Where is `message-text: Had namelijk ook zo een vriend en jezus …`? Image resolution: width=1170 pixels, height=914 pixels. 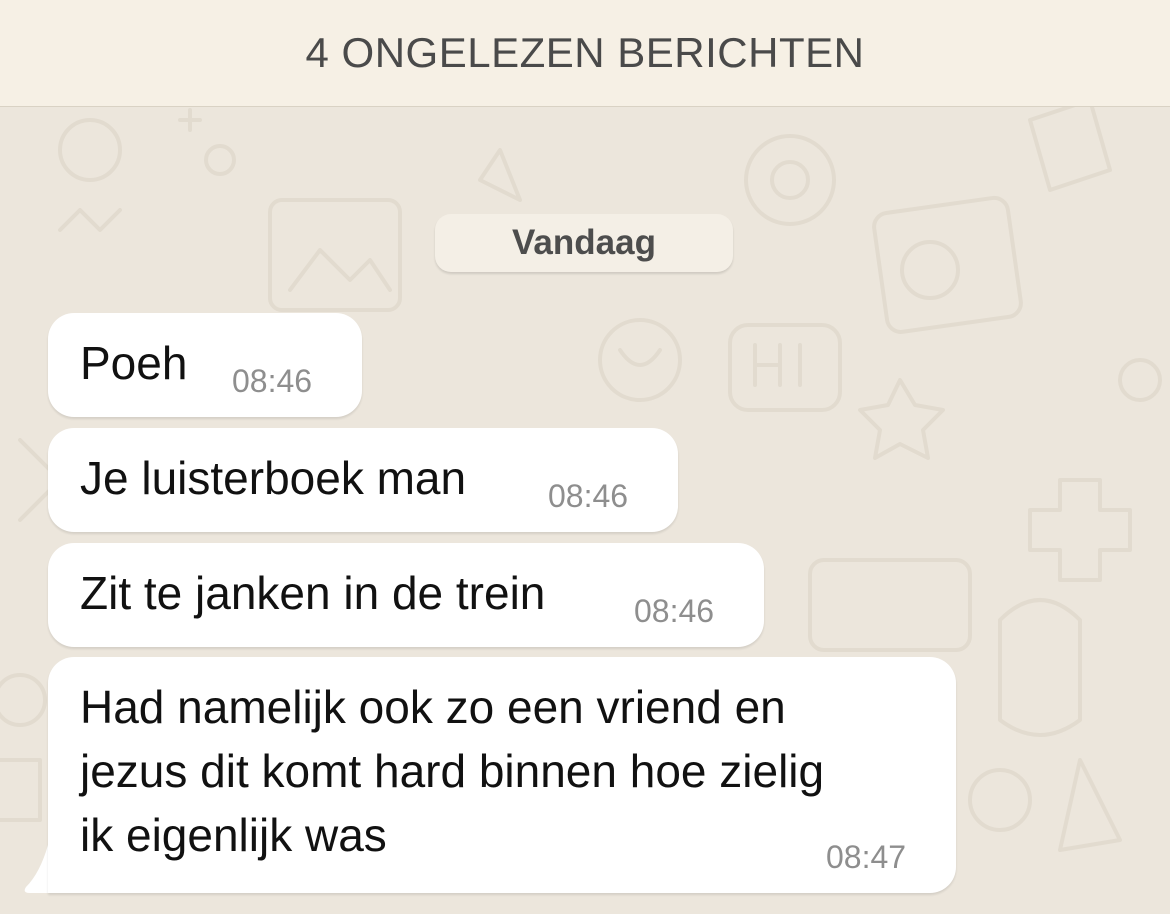
message-text: Had namelijk ook zo een vriend en jezus … is located at coordinates (452, 771).